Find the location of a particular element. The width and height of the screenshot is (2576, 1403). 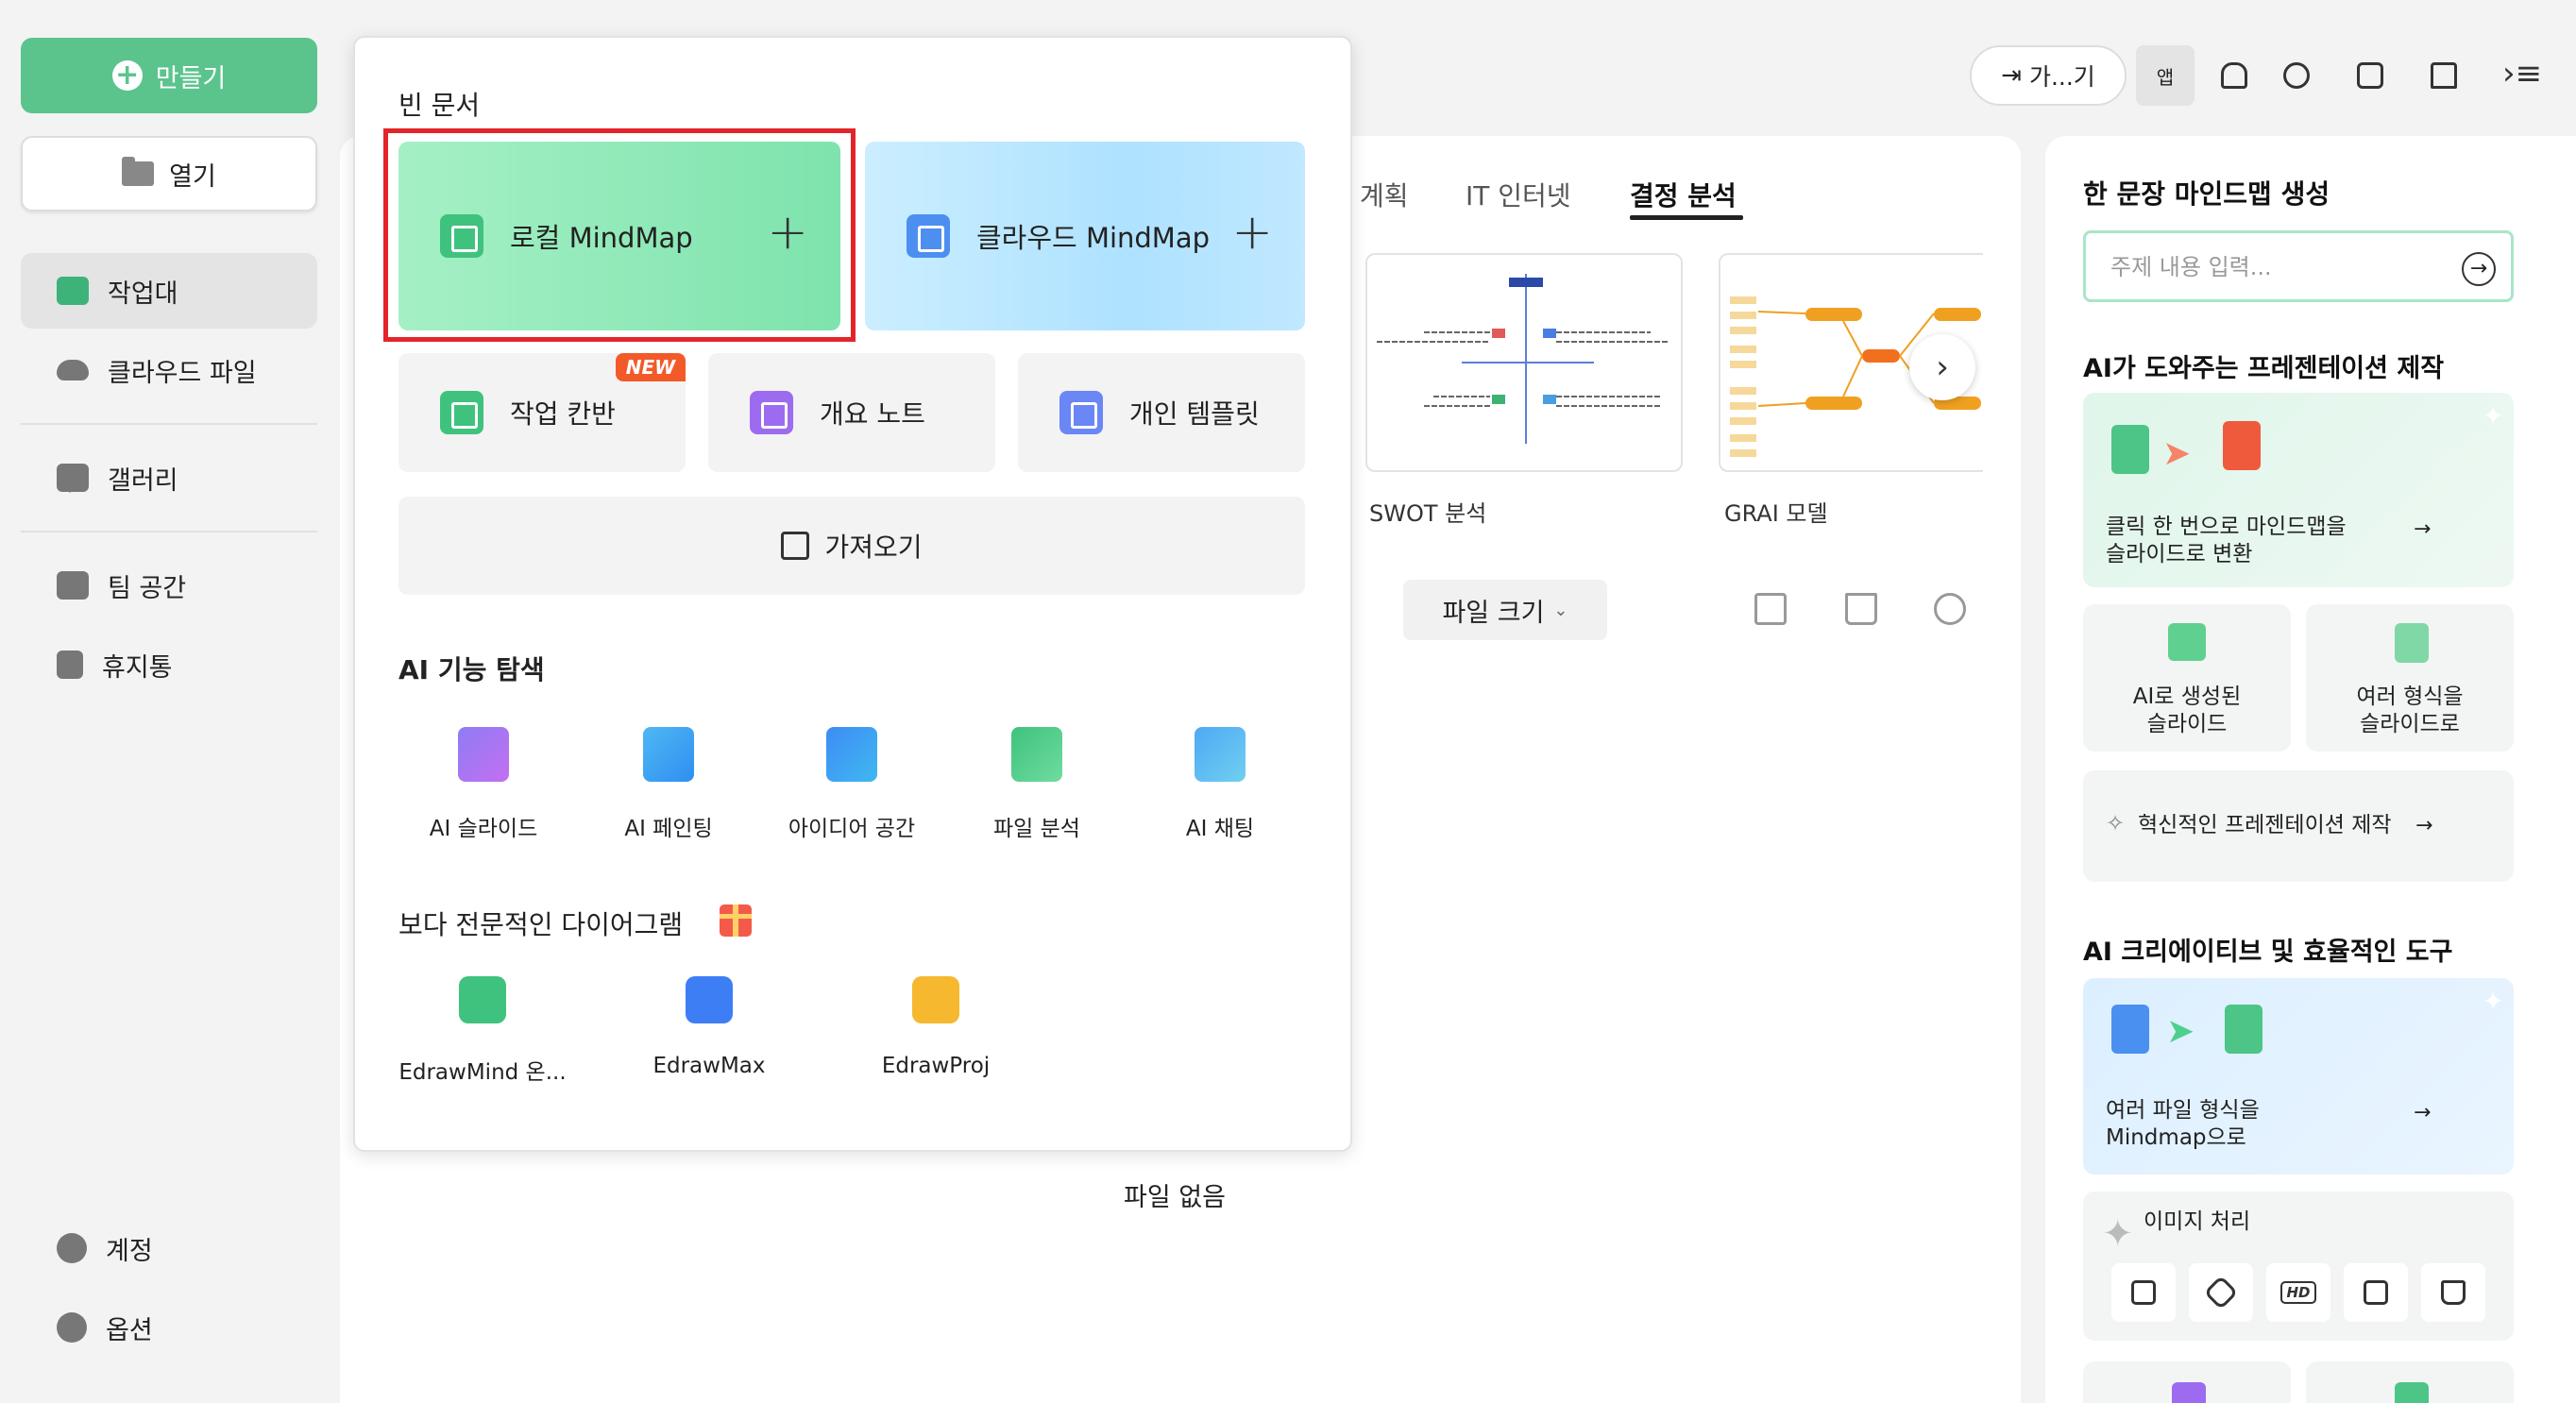

sidebar-item-gallery: 갤러리 is located at coordinates (169, 478).